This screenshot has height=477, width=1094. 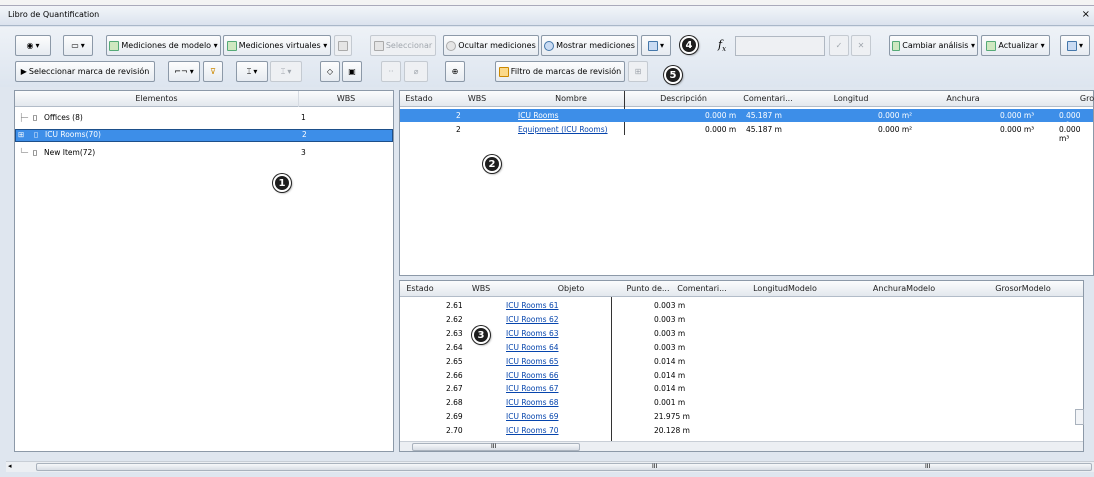 What do you see at coordinates (403, 45) in the screenshot?
I see `select-button: Seleccionar` at bounding box center [403, 45].